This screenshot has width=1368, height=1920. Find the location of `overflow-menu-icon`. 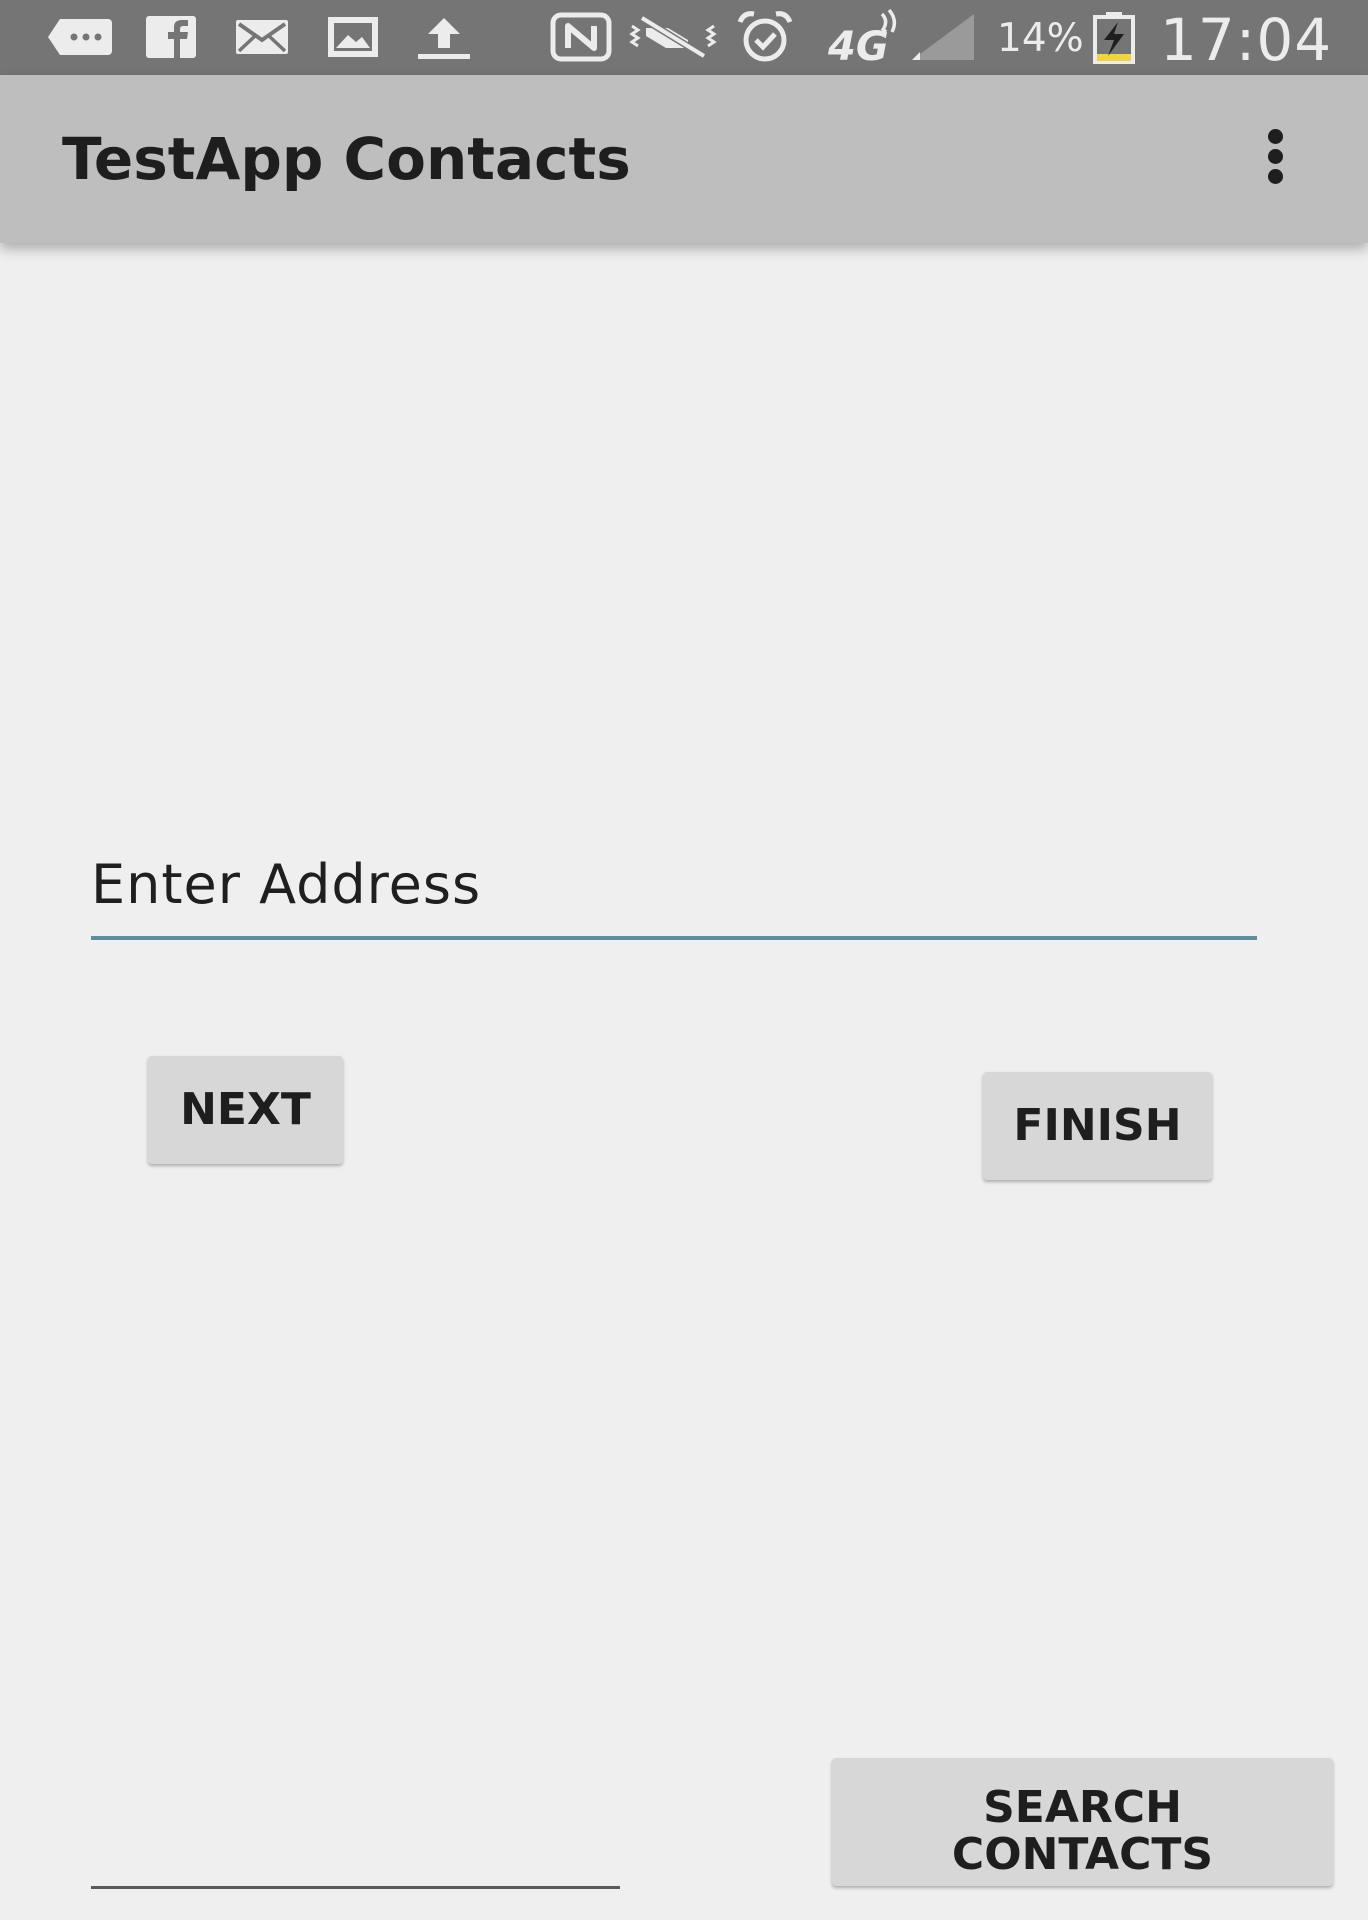

overflow-menu-icon is located at coordinates (1276, 157).